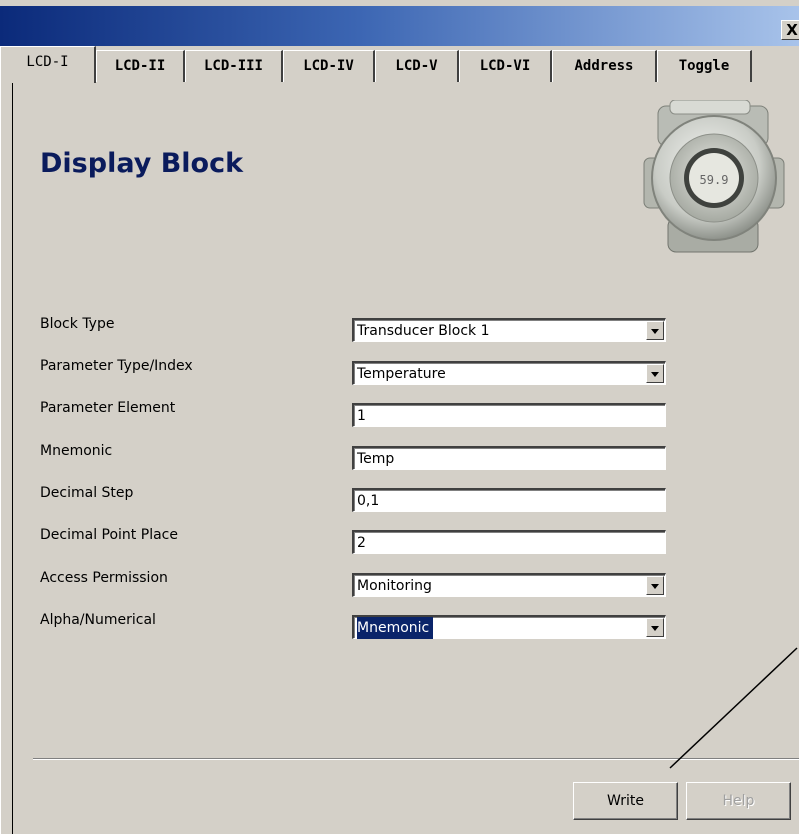 The height and width of the screenshot is (834, 799). What do you see at coordinates (399, 26) in the screenshot?
I see `title-bar: X` at bounding box center [399, 26].